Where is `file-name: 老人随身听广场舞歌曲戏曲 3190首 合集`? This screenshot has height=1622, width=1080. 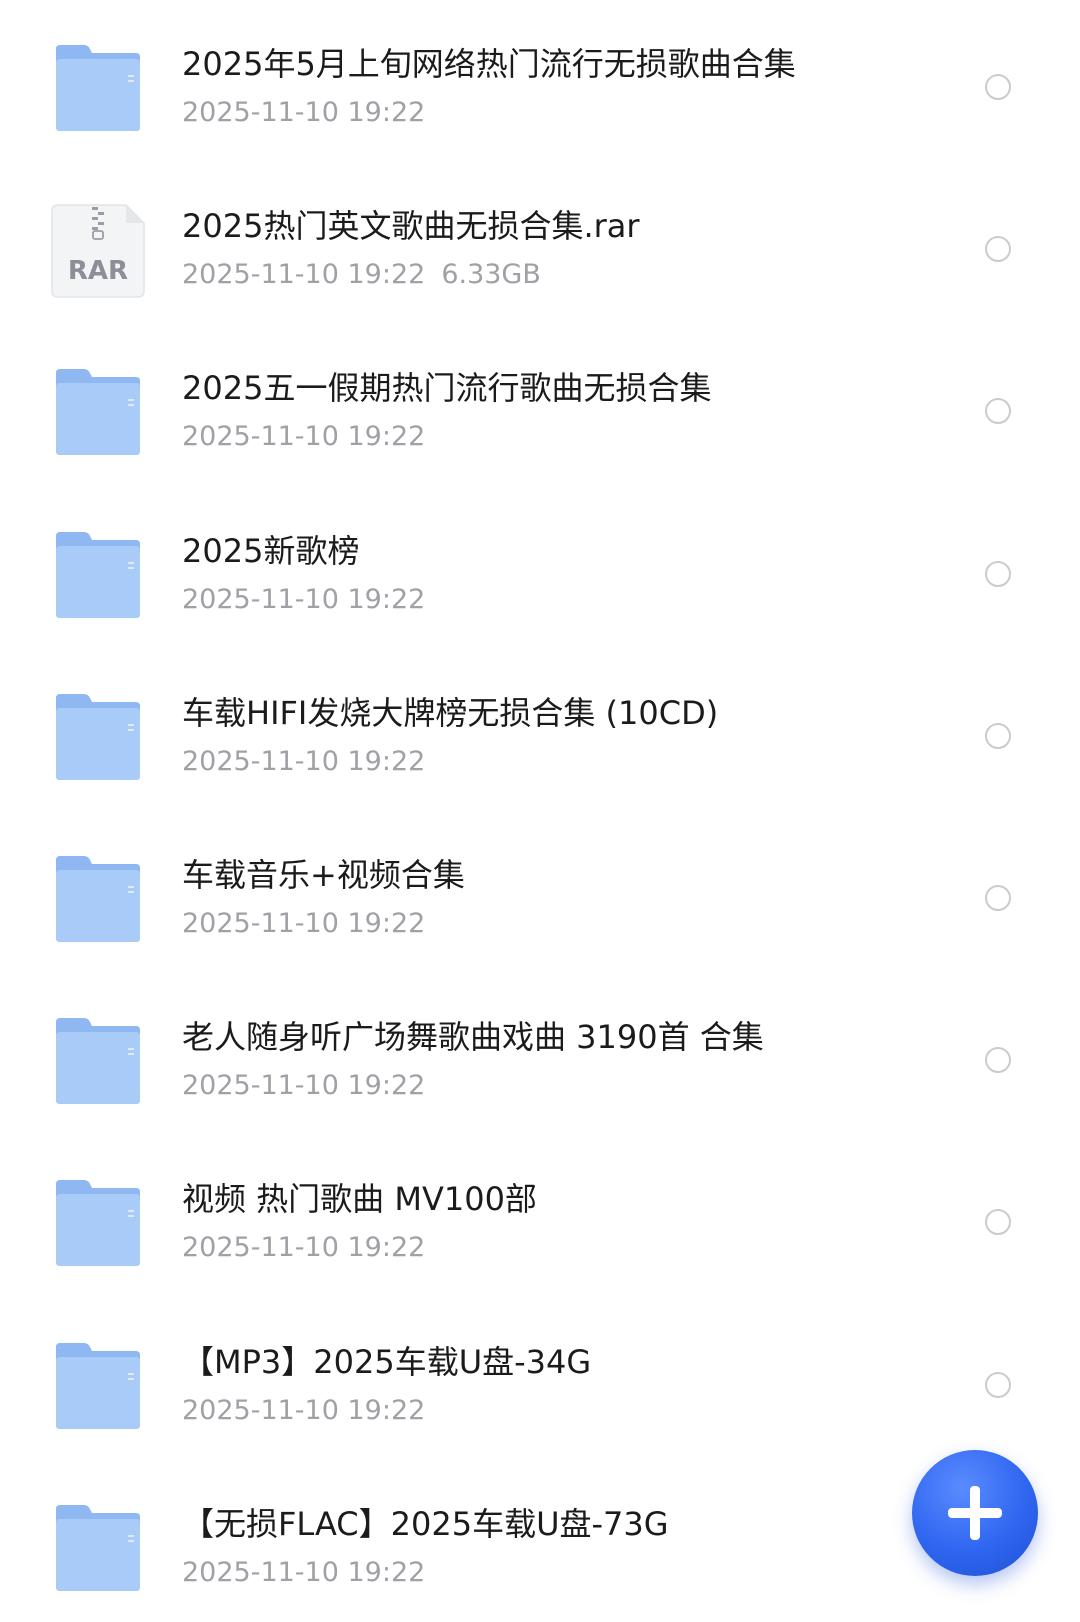 file-name: 老人随身听广场舞歌曲戏曲 3190首 合集 is located at coordinates (473, 1037).